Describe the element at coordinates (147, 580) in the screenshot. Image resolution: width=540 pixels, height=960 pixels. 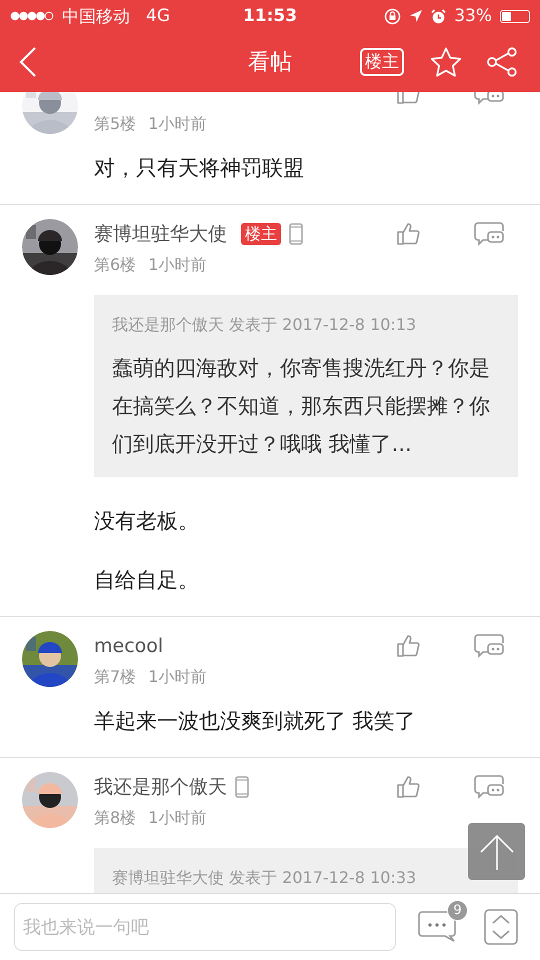
I see `post-text: 自给自足。` at that location.